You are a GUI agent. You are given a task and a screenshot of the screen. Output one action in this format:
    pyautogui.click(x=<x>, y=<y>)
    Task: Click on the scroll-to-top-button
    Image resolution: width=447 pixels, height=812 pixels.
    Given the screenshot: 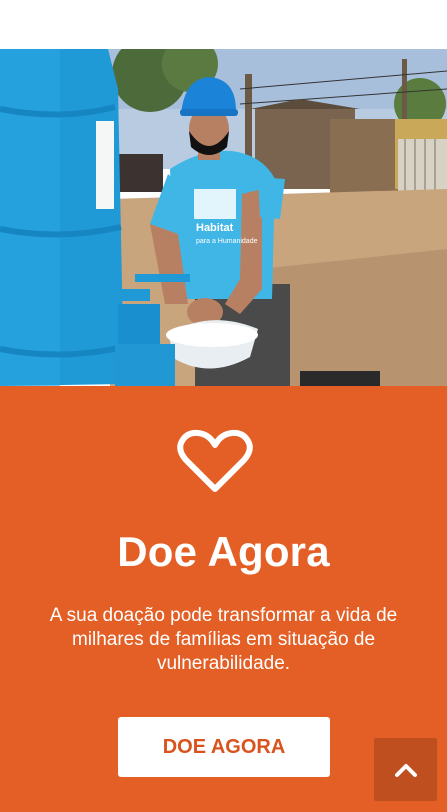 What is the action you would take?
    pyautogui.click(x=405, y=769)
    